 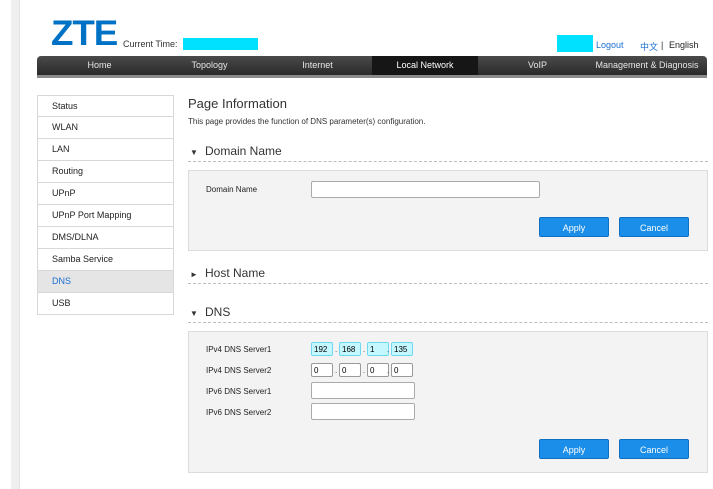 What do you see at coordinates (232, 189) in the screenshot?
I see `domain-name-label: Domain Name` at bounding box center [232, 189].